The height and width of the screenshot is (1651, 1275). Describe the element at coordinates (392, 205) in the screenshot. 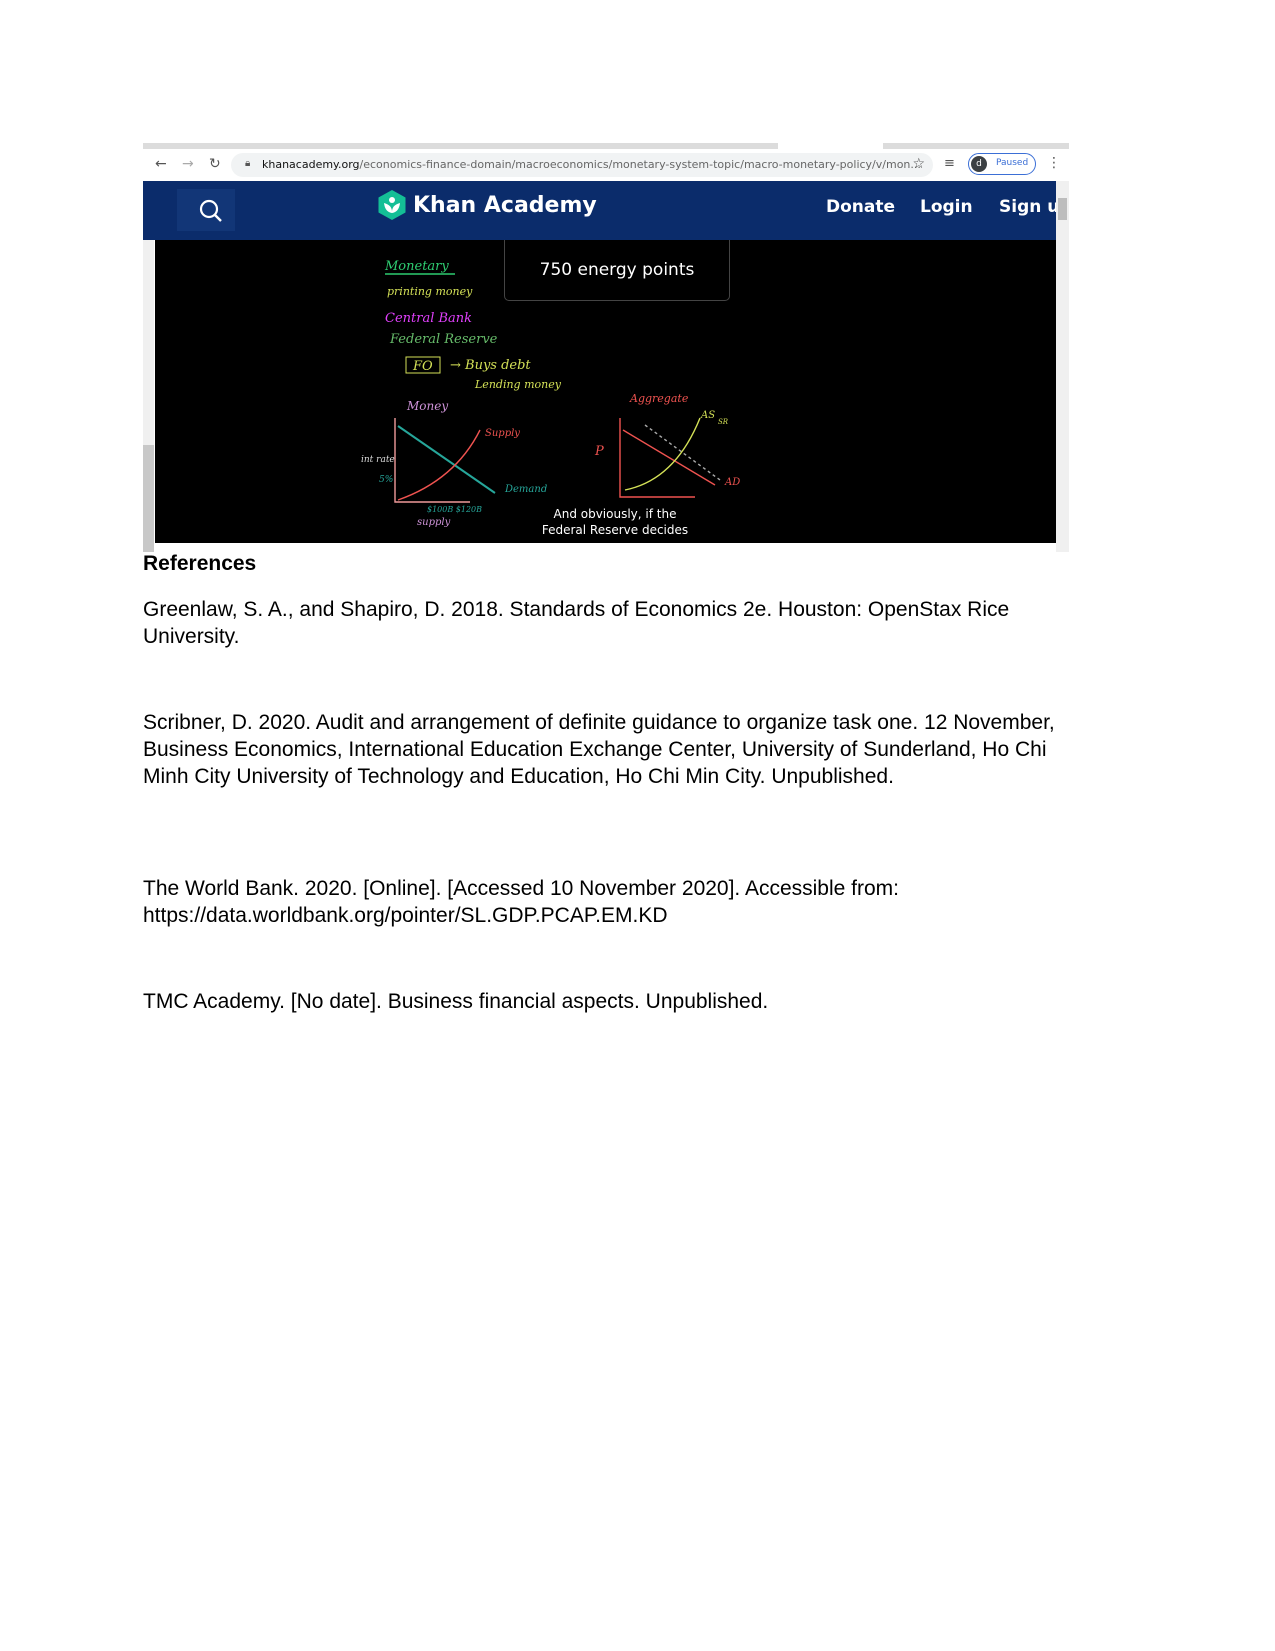

I see `khan-logo-icon` at that location.